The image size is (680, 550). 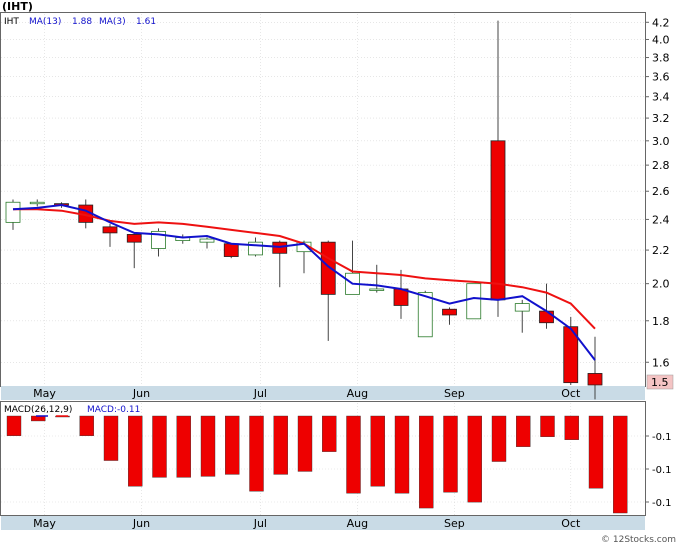 What do you see at coordinates (82, 22) in the screenshot?
I see `legend-ma13-value: 1.88` at bounding box center [82, 22].